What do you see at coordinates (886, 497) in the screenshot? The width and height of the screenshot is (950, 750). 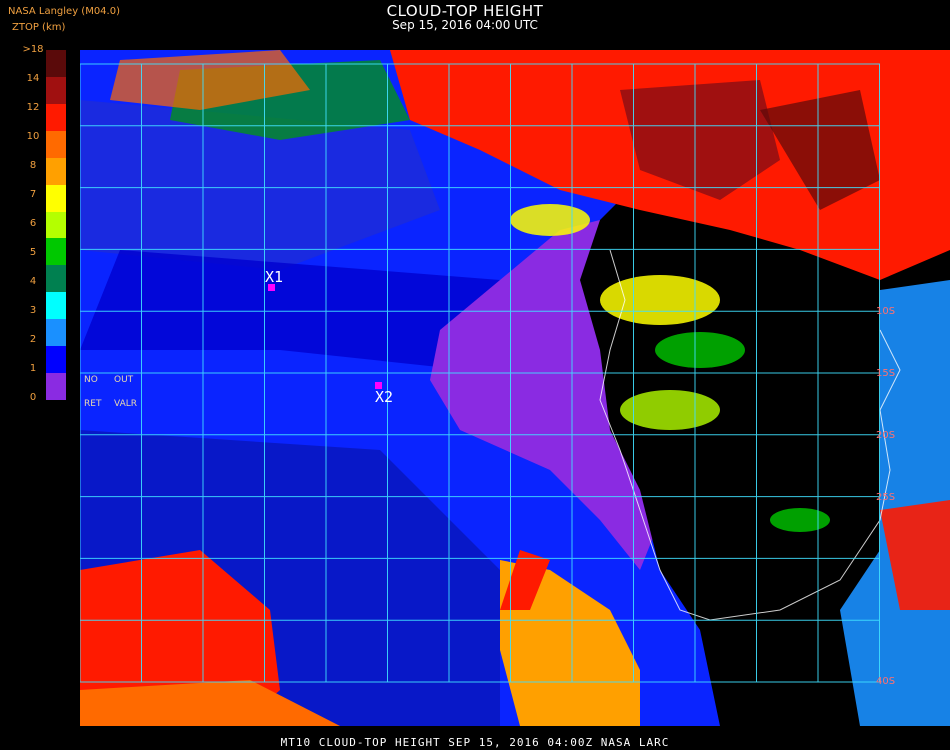 I see `lat-label-25s: 25S` at bounding box center [886, 497].